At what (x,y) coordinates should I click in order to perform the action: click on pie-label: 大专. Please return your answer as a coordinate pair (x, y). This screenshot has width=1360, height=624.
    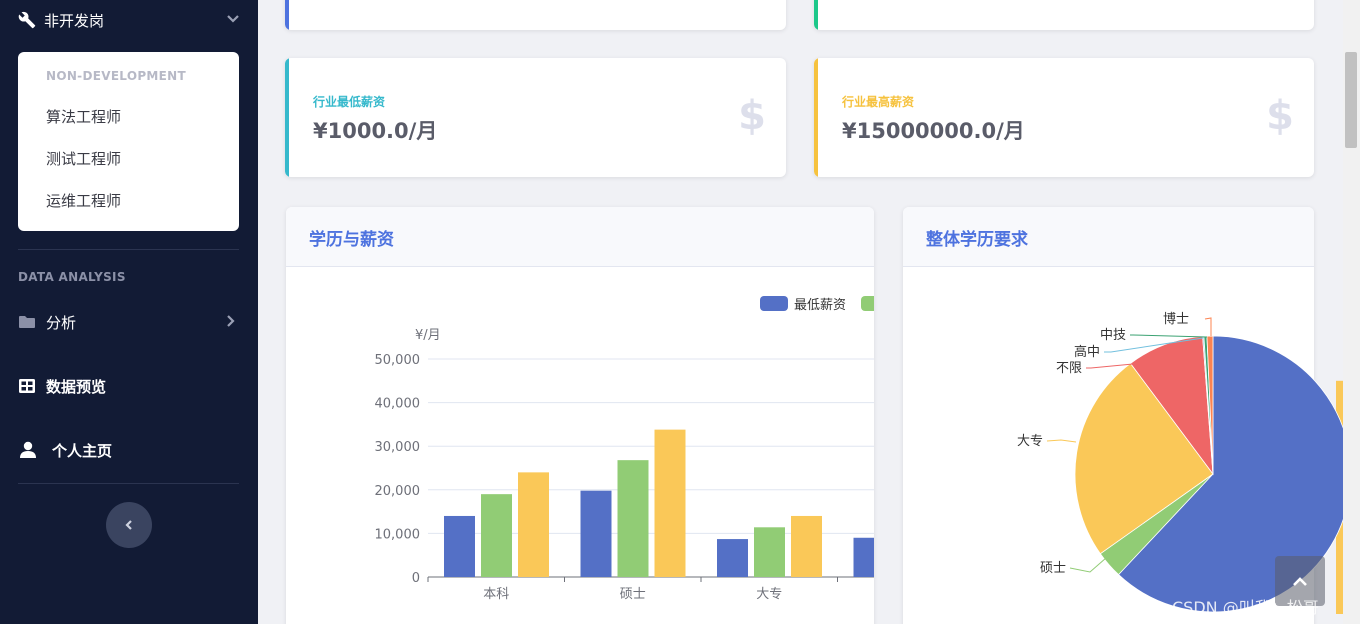
    Looking at the image, I should click on (1030, 441).